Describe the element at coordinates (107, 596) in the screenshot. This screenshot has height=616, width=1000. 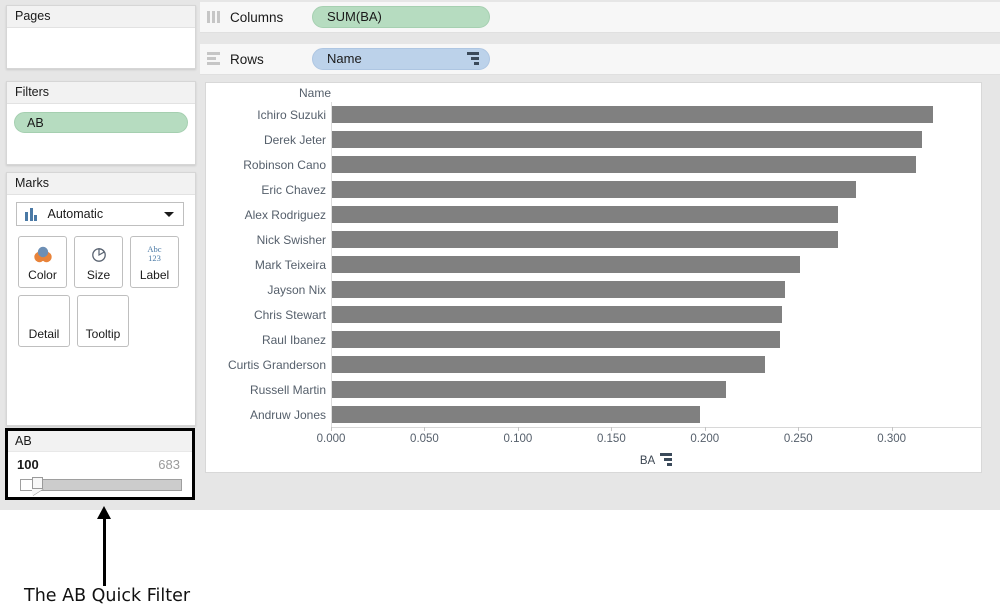
I see `annotation-caption: The AB Quick Filter` at that location.